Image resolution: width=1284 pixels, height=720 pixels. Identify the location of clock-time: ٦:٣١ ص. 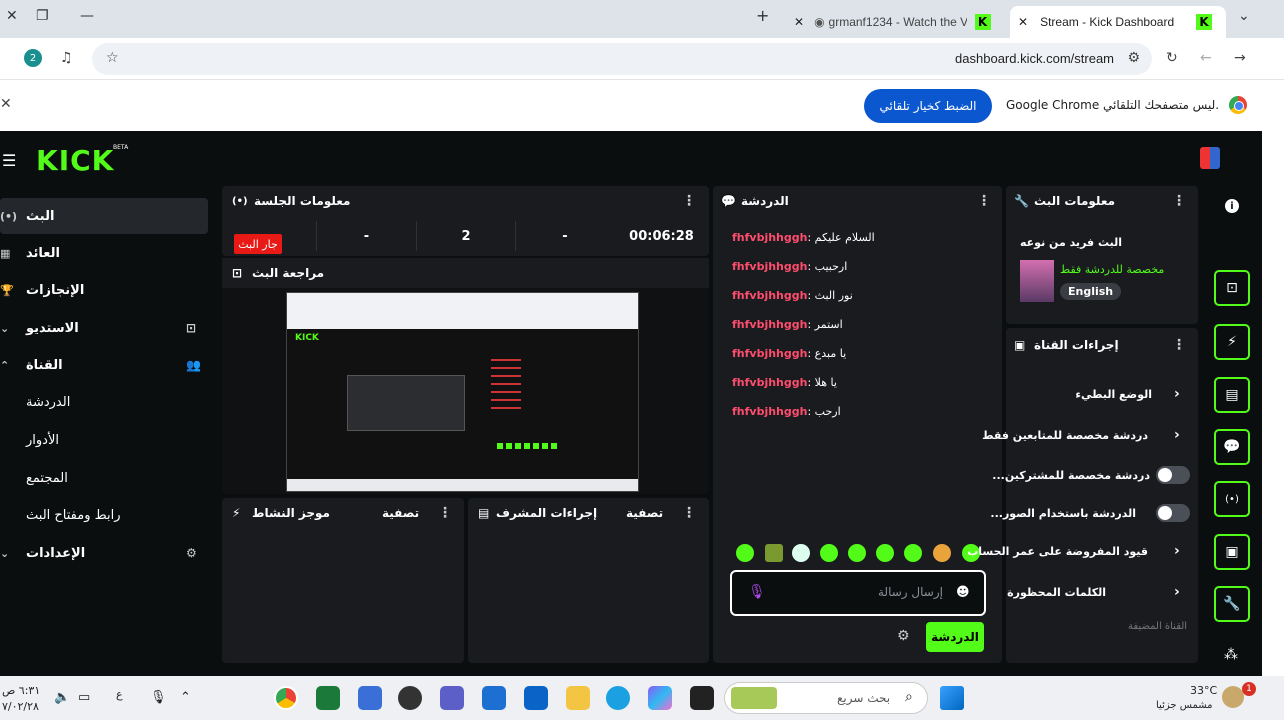
(21, 690).